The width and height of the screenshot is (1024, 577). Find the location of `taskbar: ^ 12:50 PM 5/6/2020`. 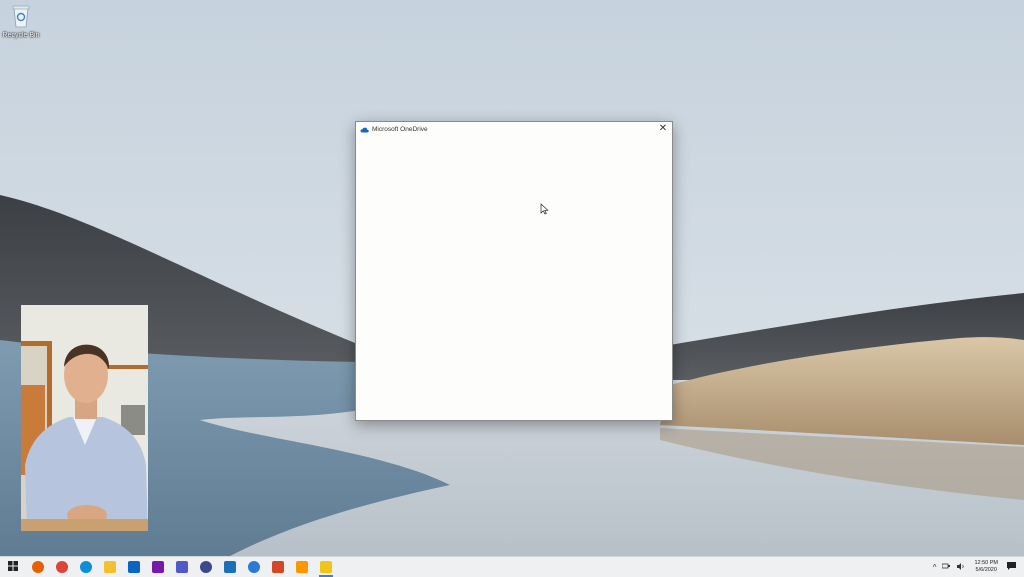

taskbar: ^ 12:50 PM 5/6/2020 is located at coordinates (512, 566).